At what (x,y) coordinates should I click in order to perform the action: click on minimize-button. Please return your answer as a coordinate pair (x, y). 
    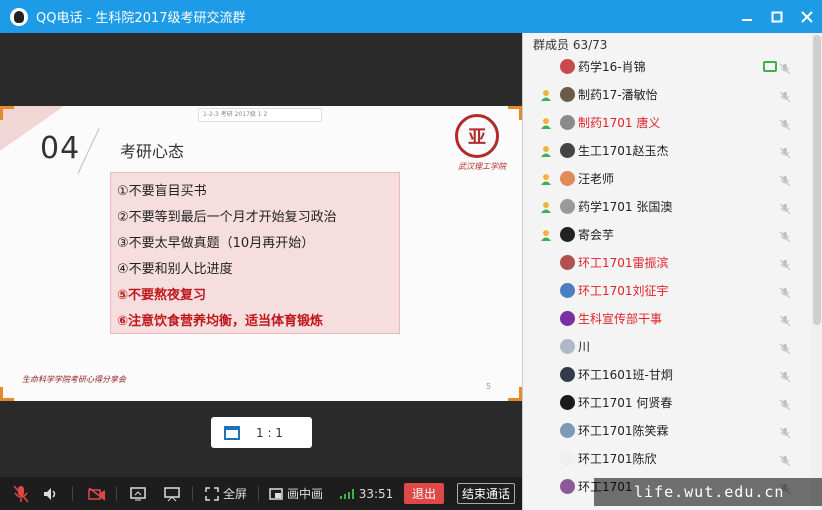
    Looking at the image, I should click on (747, 16).